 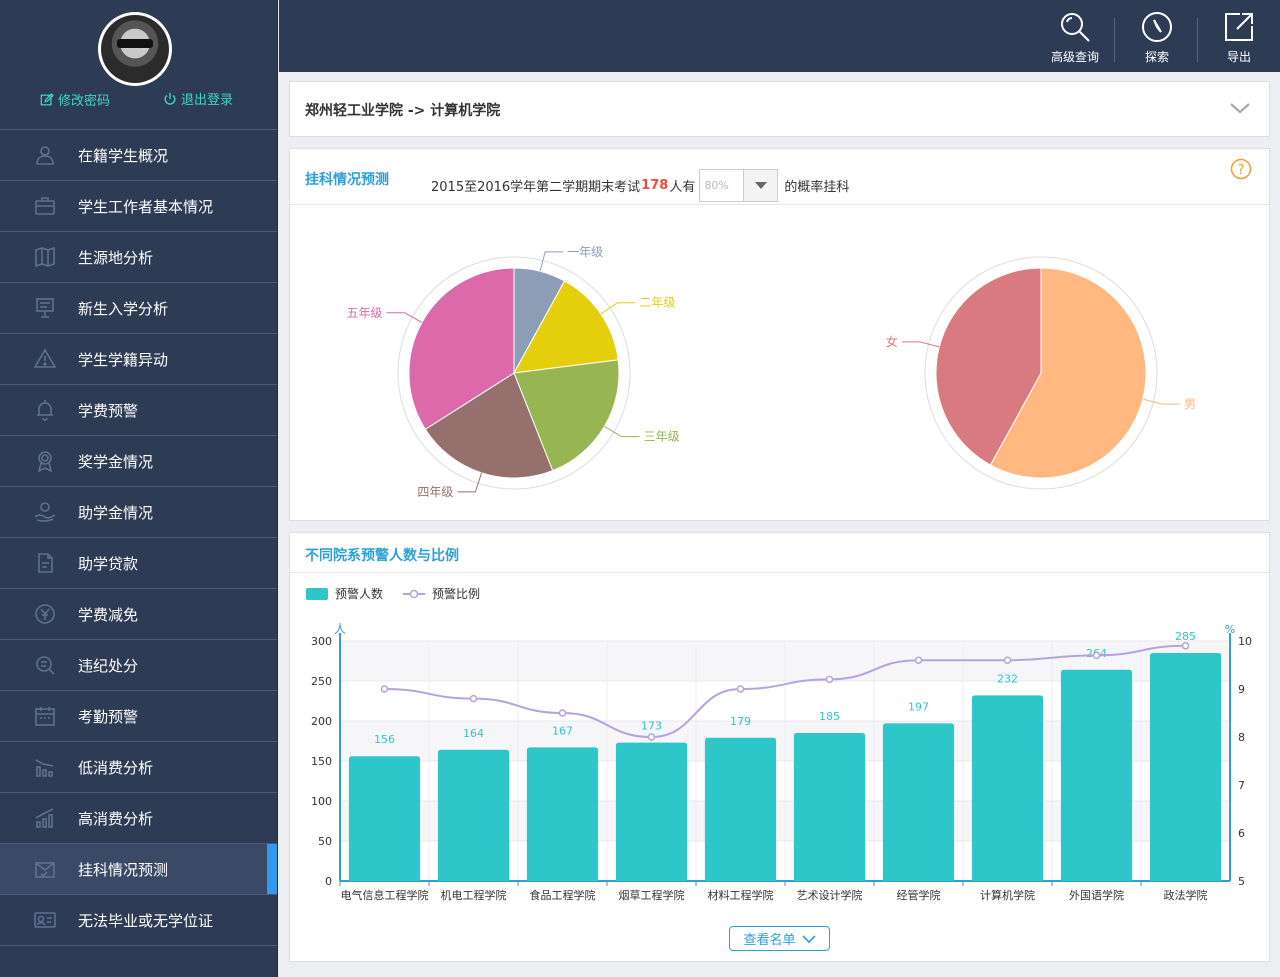 What do you see at coordinates (651, 726) in the screenshot?
I see `bar-value-label: 173` at bounding box center [651, 726].